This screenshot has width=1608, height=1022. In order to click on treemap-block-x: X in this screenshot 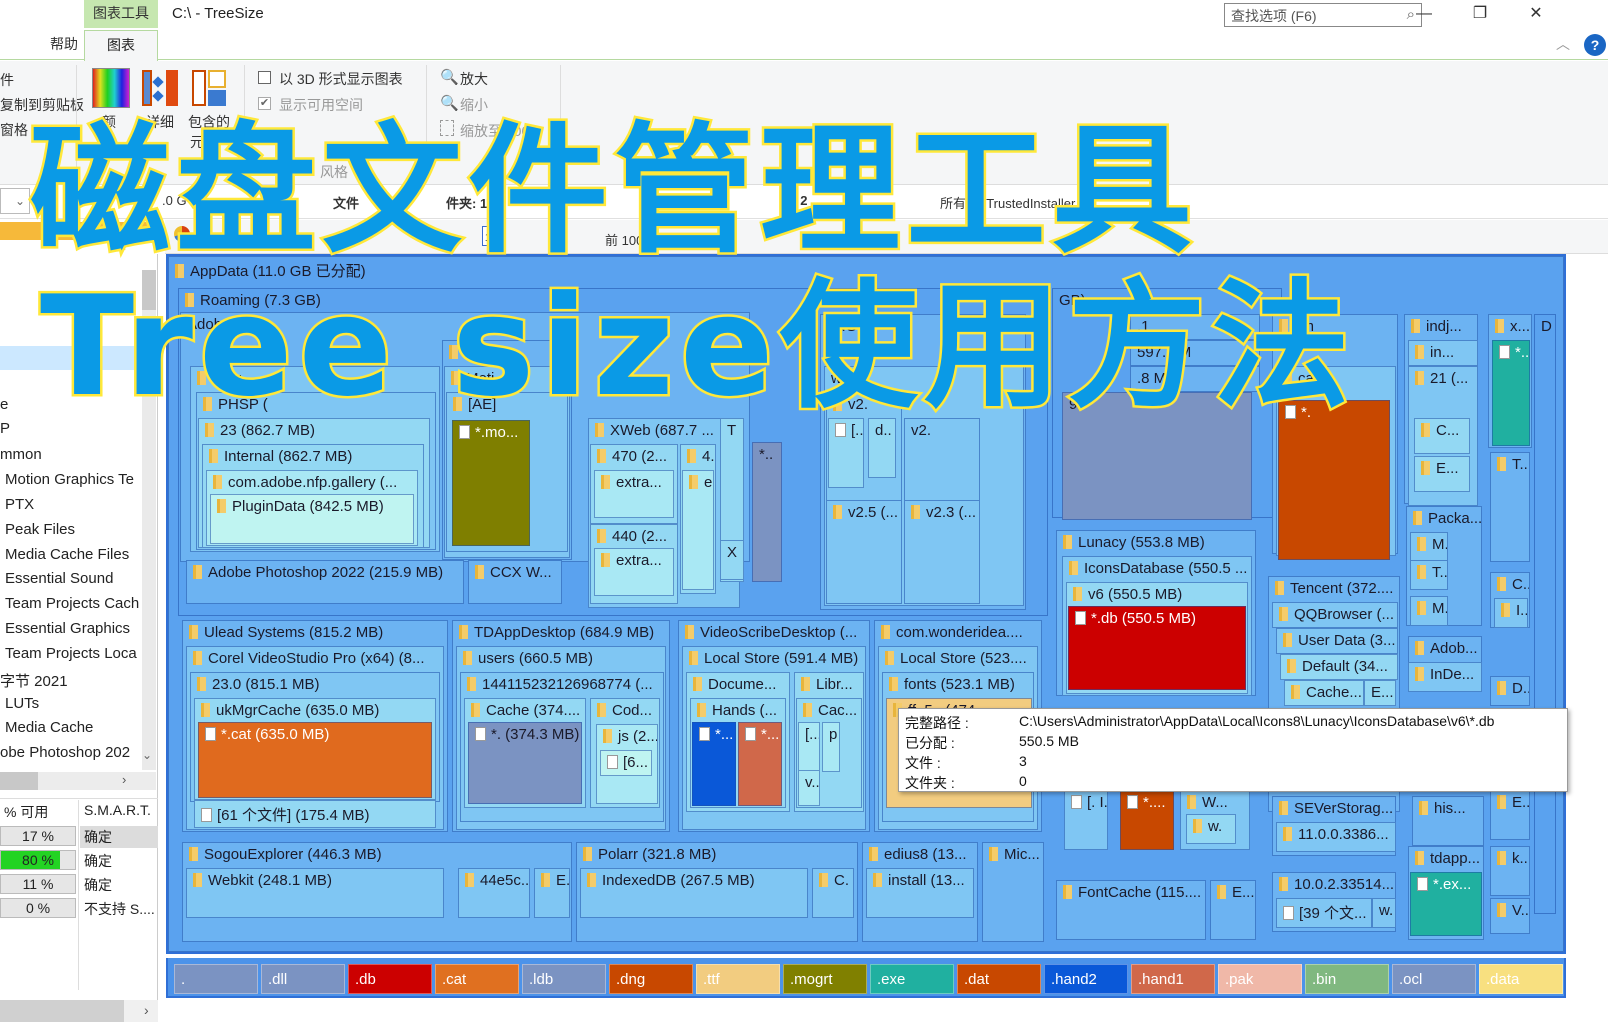, I will do `click(732, 560)`.